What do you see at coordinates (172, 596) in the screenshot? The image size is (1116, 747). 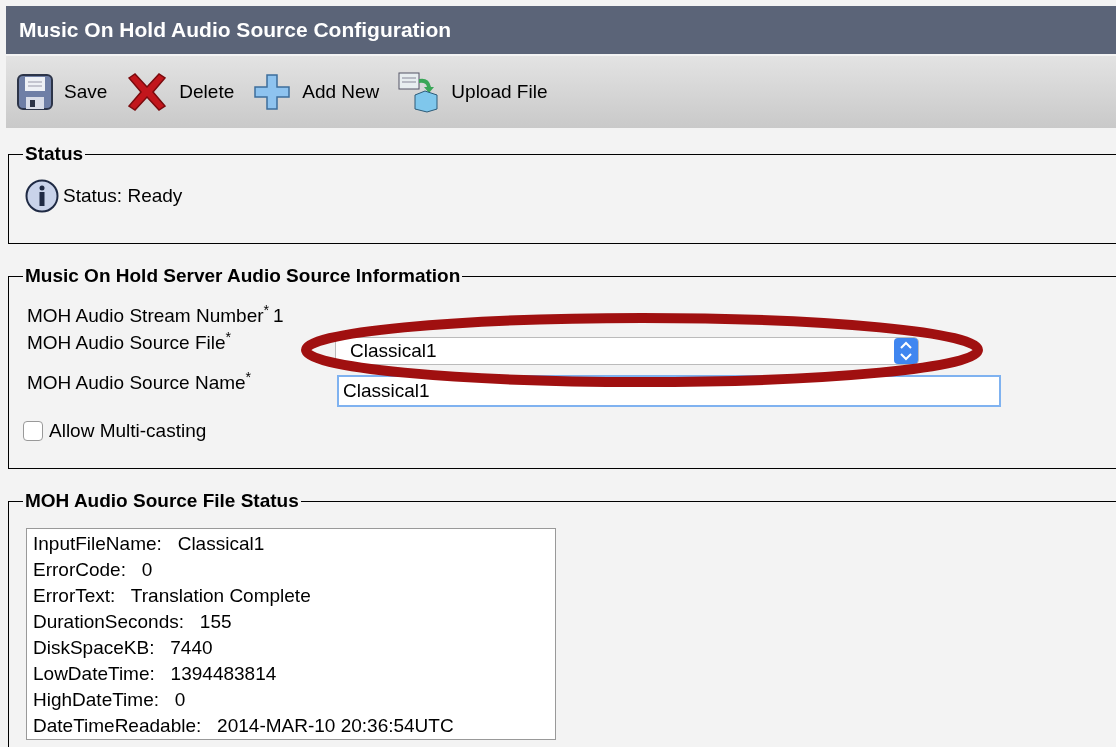 I see `status-line: ErrorText: Translation Complete` at bounding box center [172, 596].